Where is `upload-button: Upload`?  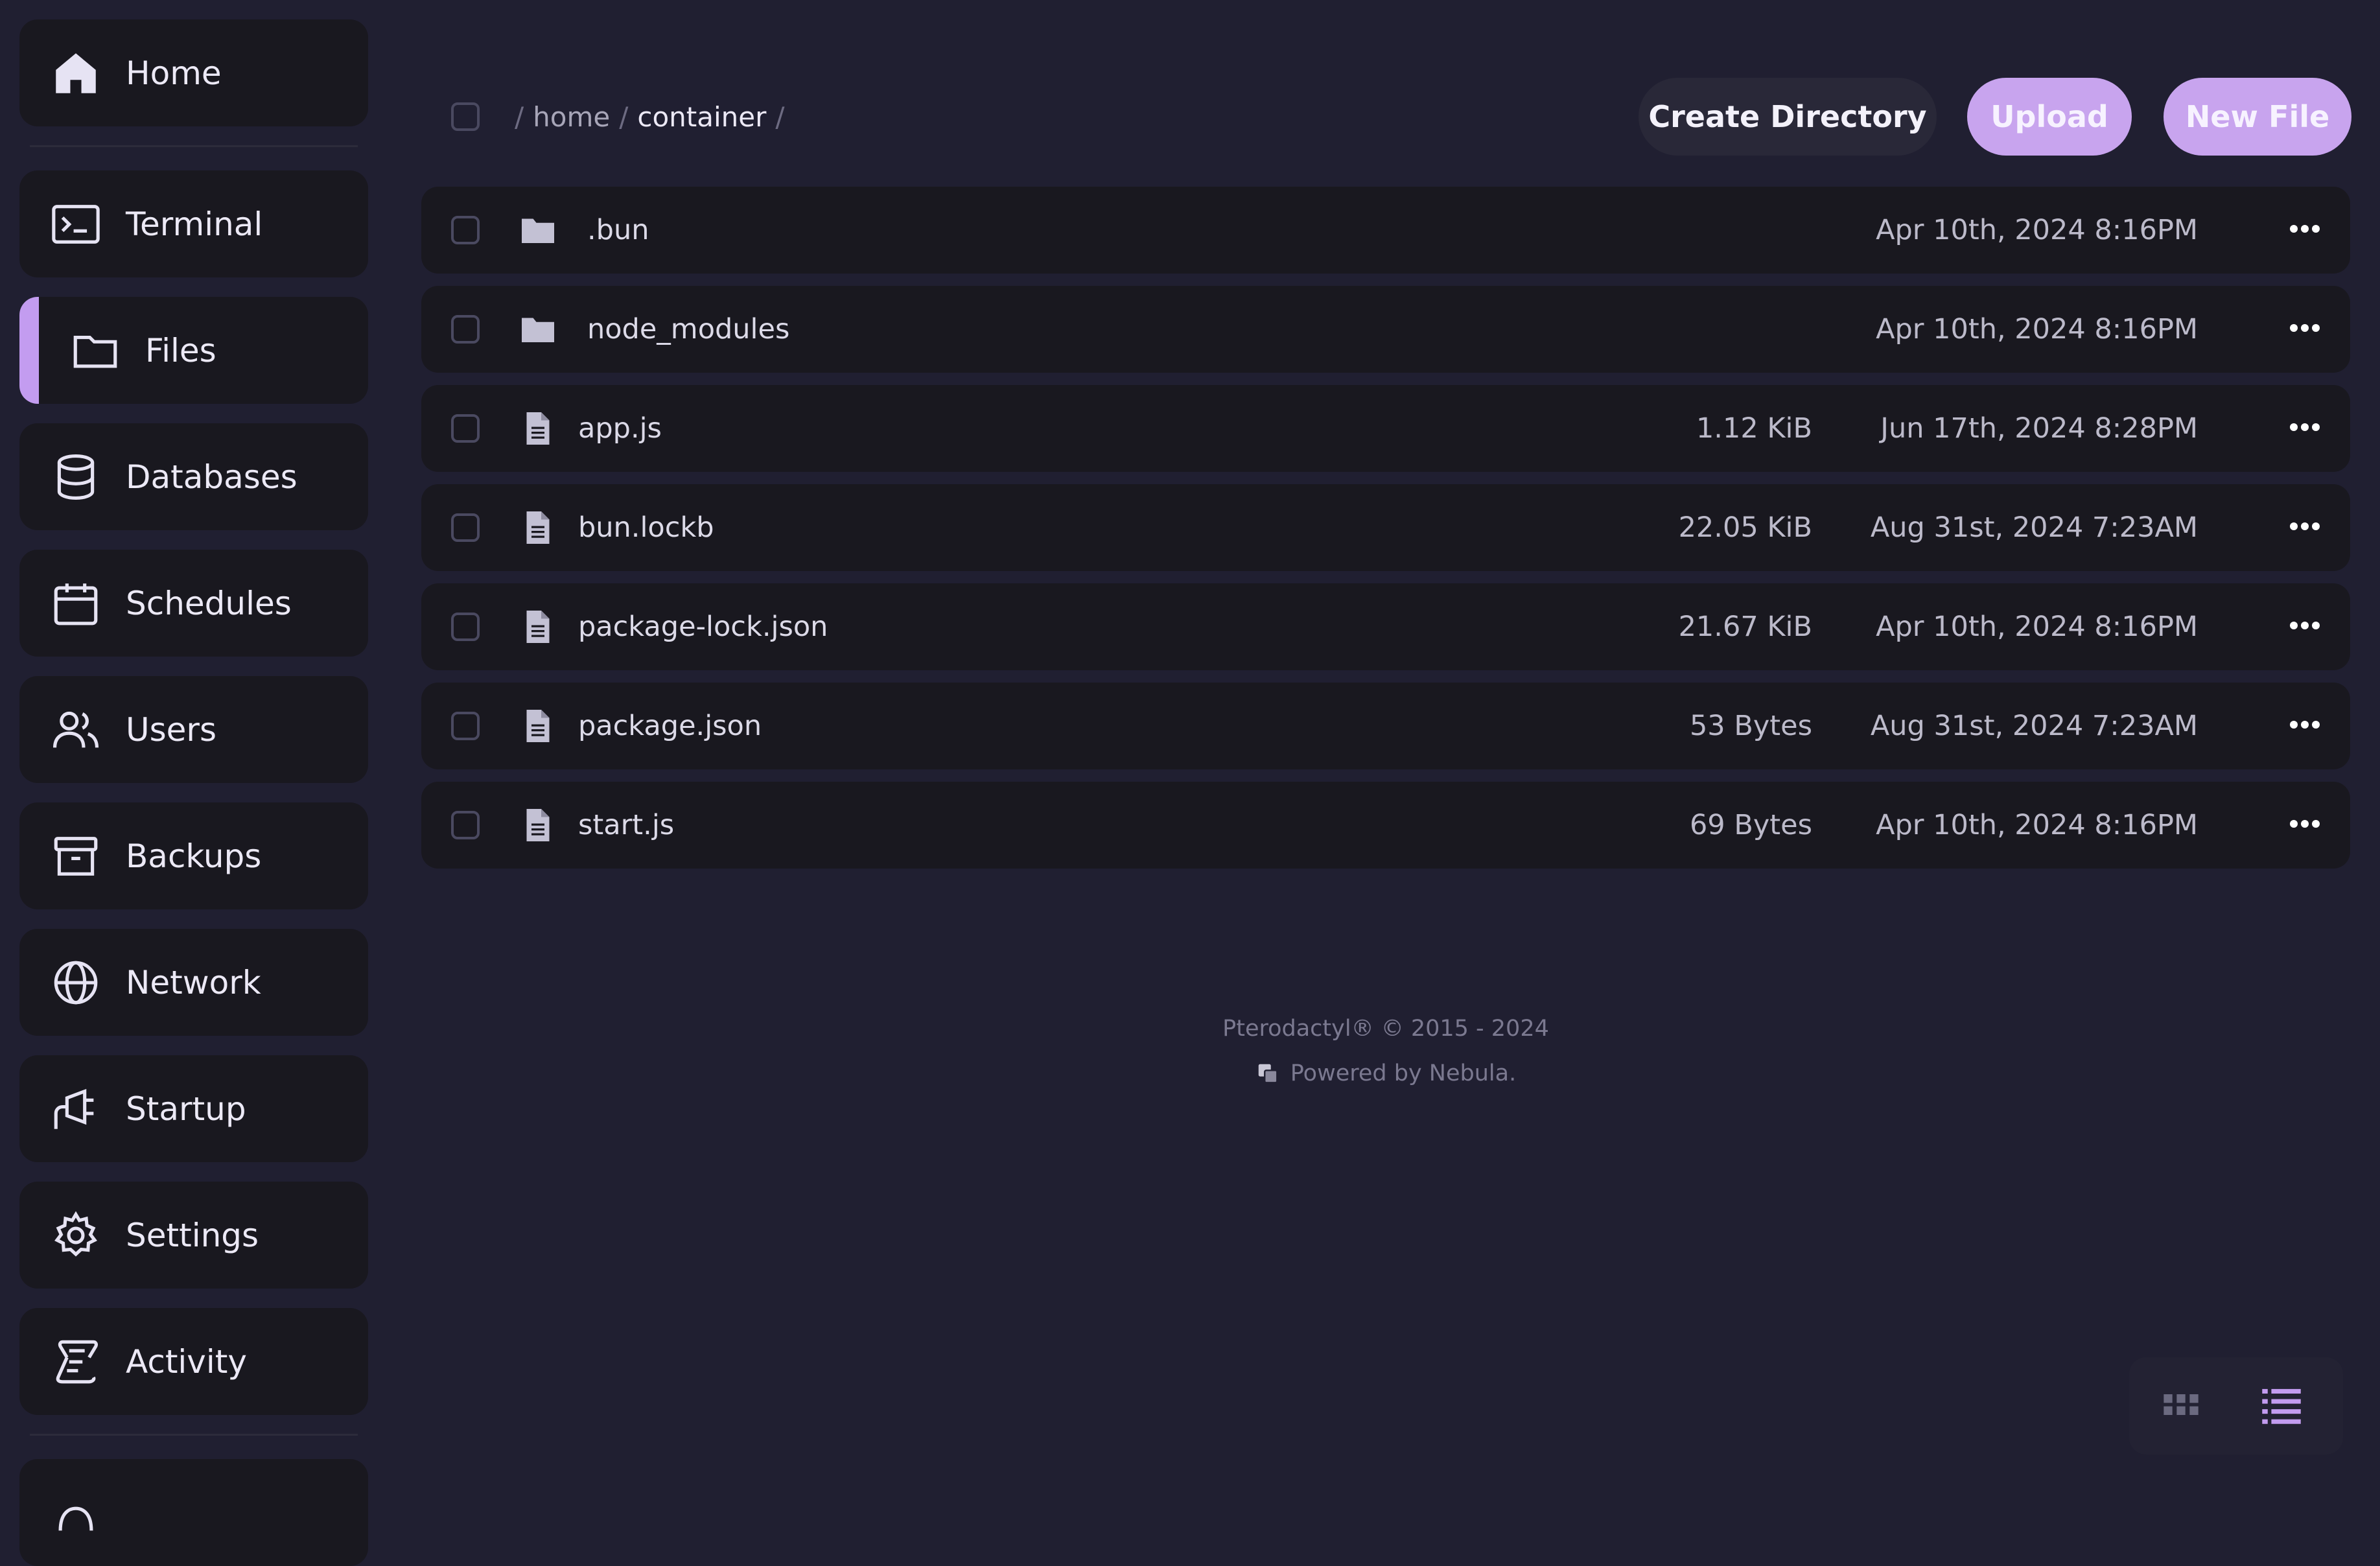 upload-button: Upload is located at coordinates (2049, 117).